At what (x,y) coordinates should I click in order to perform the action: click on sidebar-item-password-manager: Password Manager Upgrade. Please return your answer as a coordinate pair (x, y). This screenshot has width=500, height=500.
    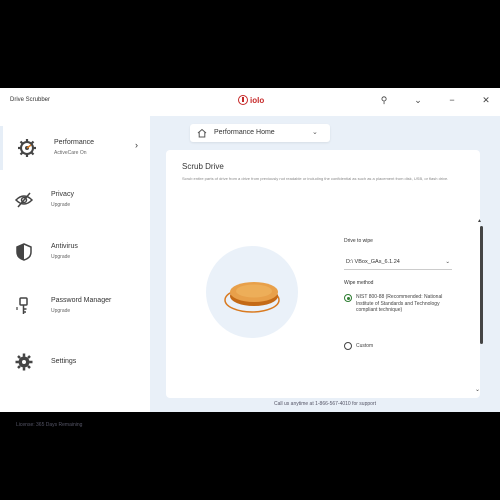
    Looking at the image, I should click on (75, 306).